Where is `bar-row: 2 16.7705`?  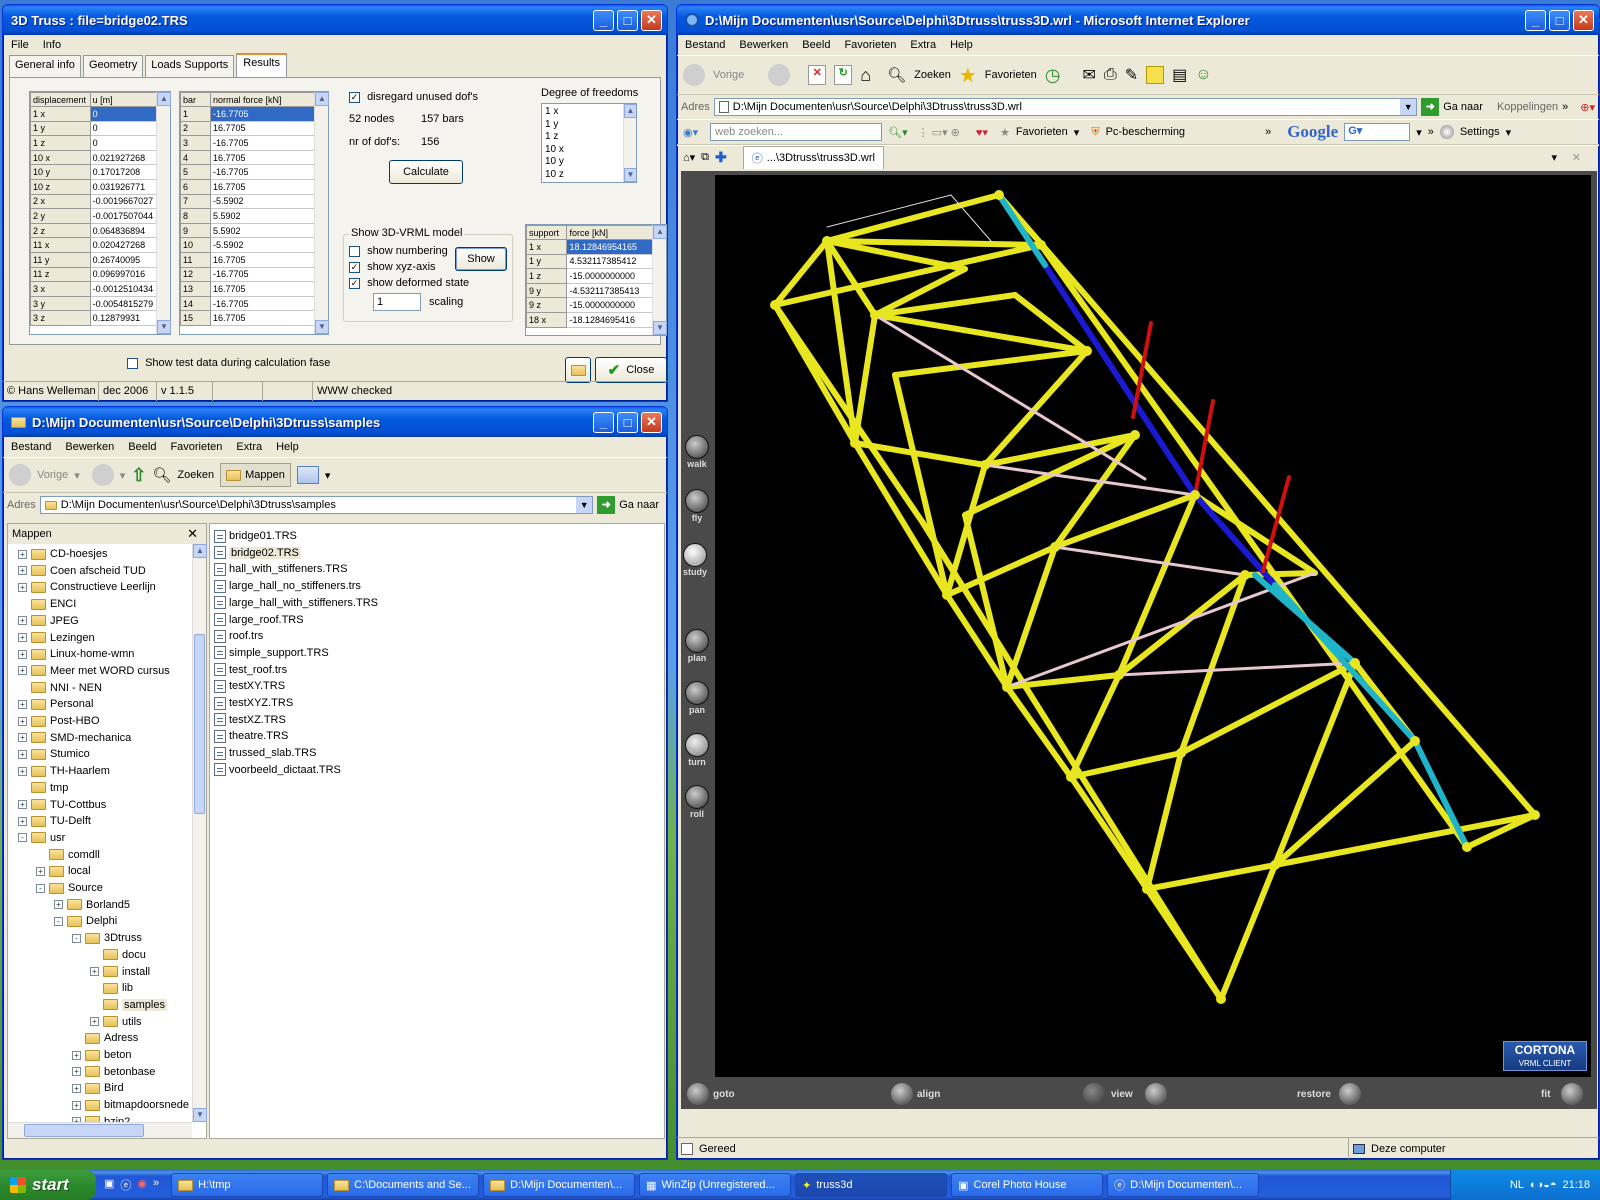 bar-row: 2 16.7705 is located at coordinates (248, 128).